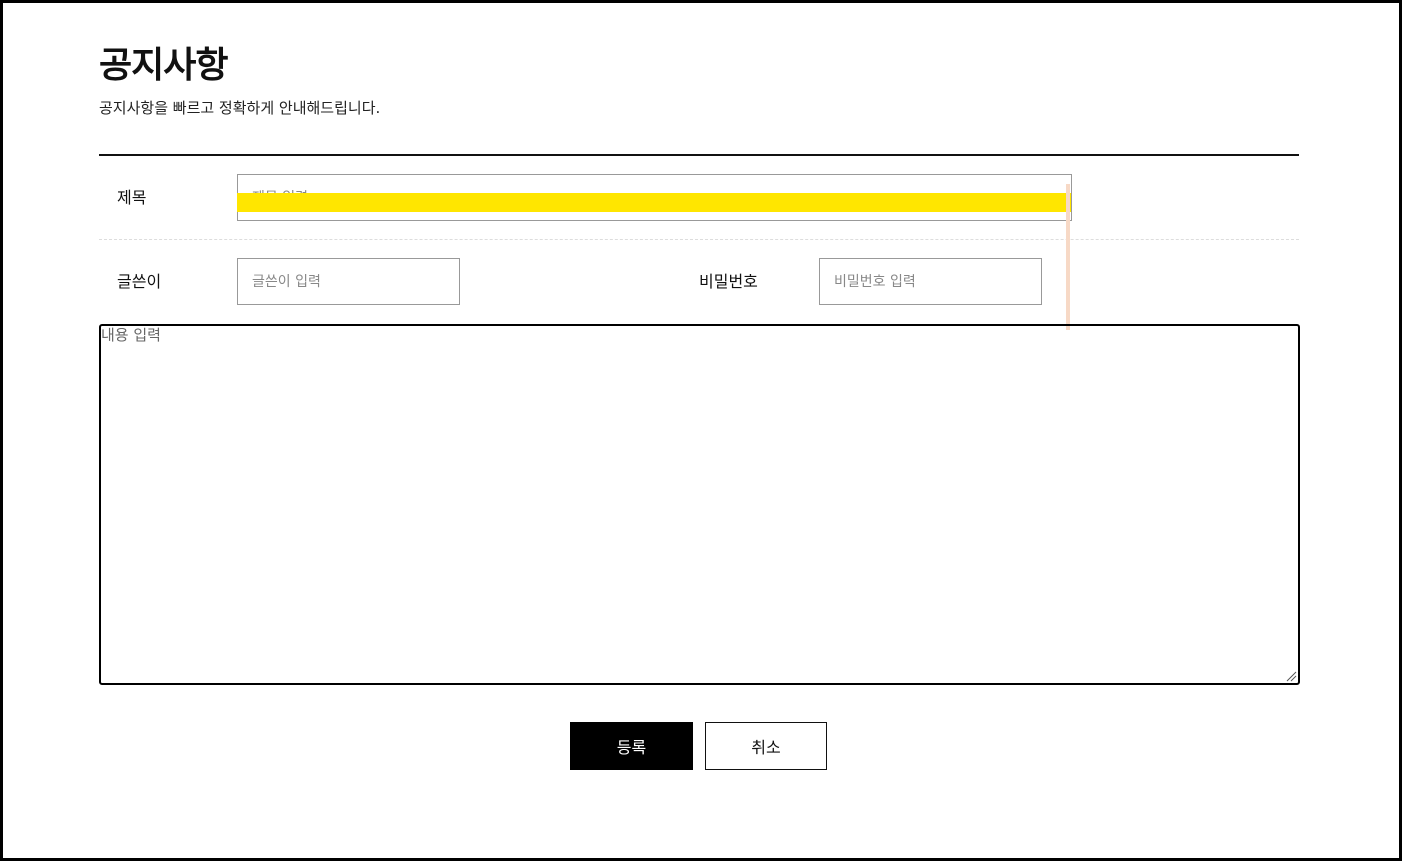 This screenshot has height=861, width=1402. What do you see at coordinates (1068, 257) in the screenshot?
I see `accent-line` at bounding box center [1068, 257].